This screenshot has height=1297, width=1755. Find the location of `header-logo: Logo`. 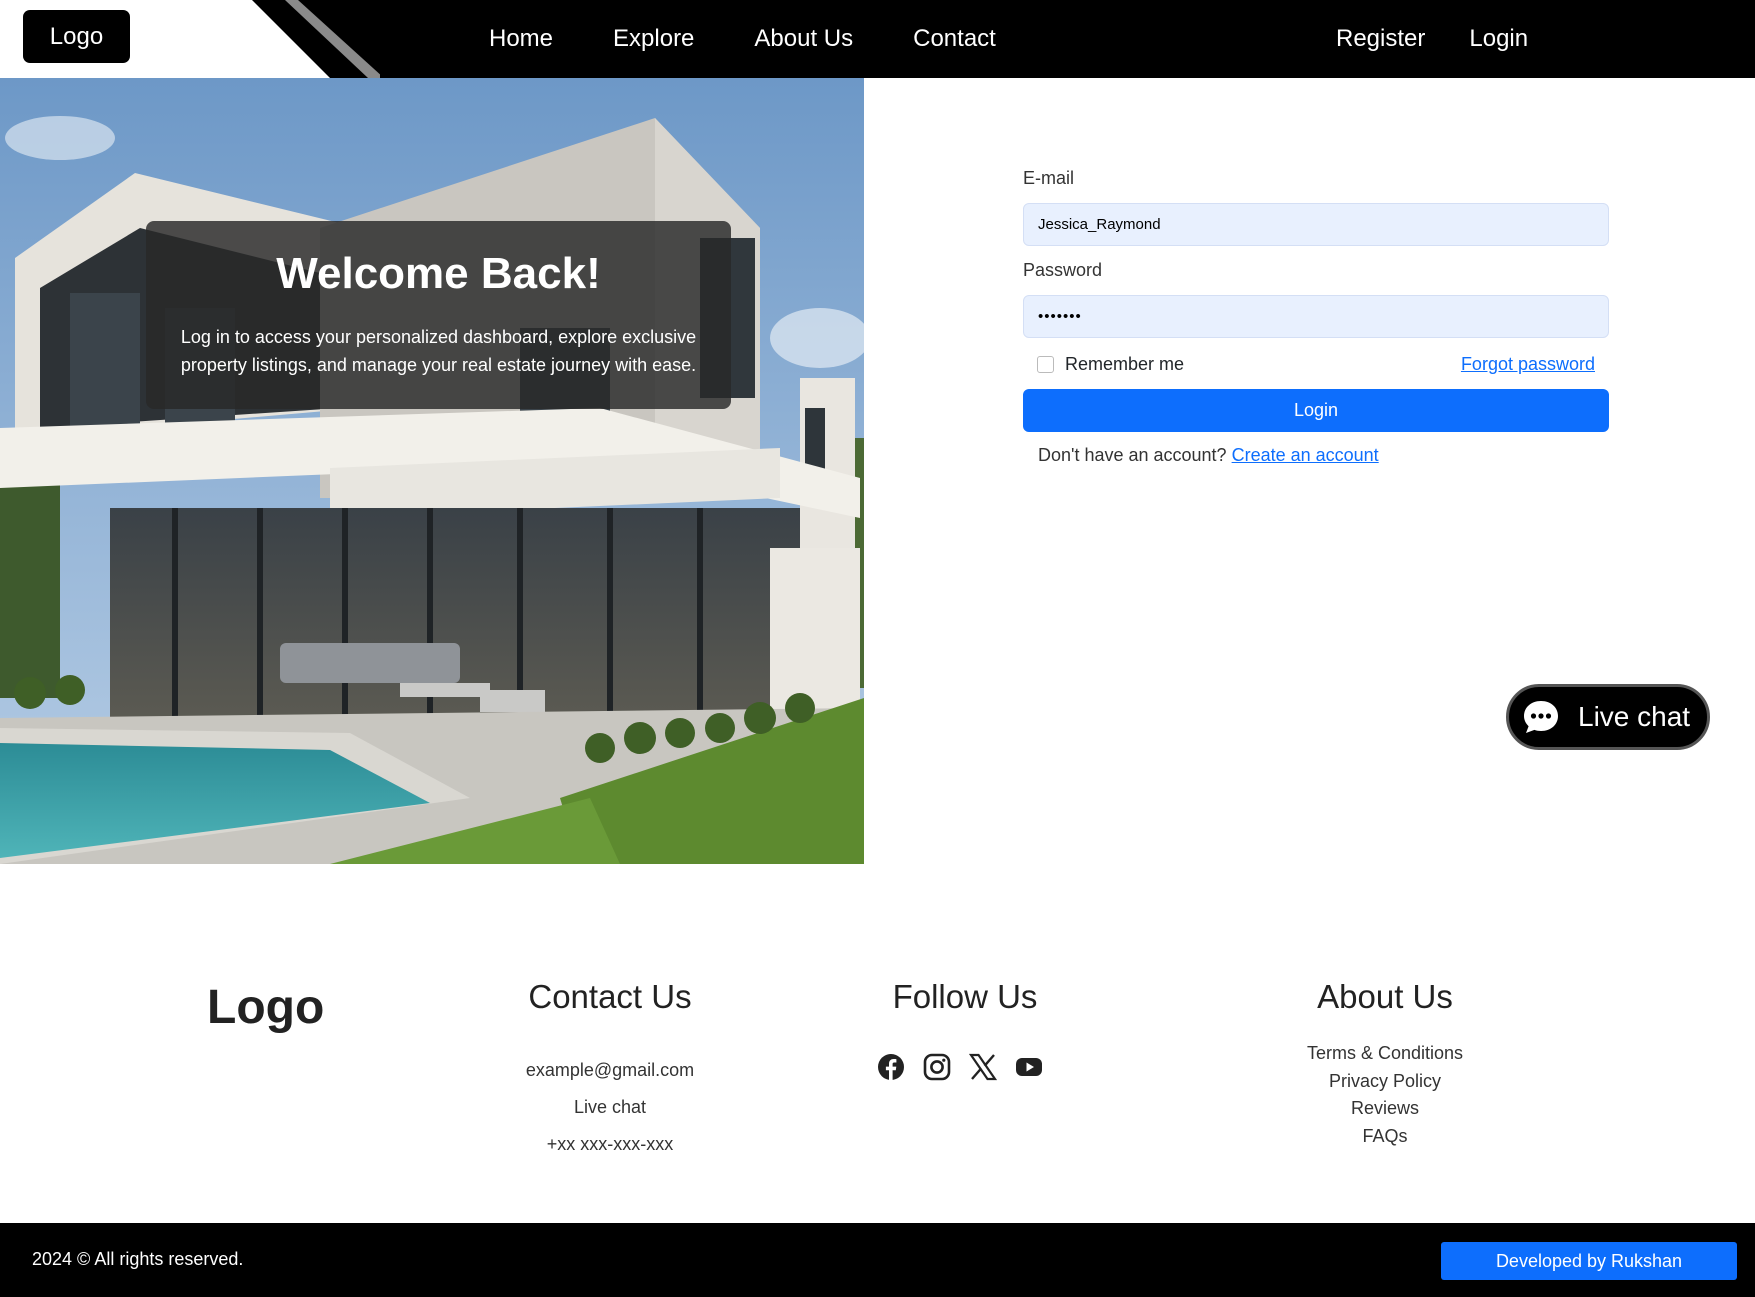

header-logo: Logo is located at coordinates (76, 36).